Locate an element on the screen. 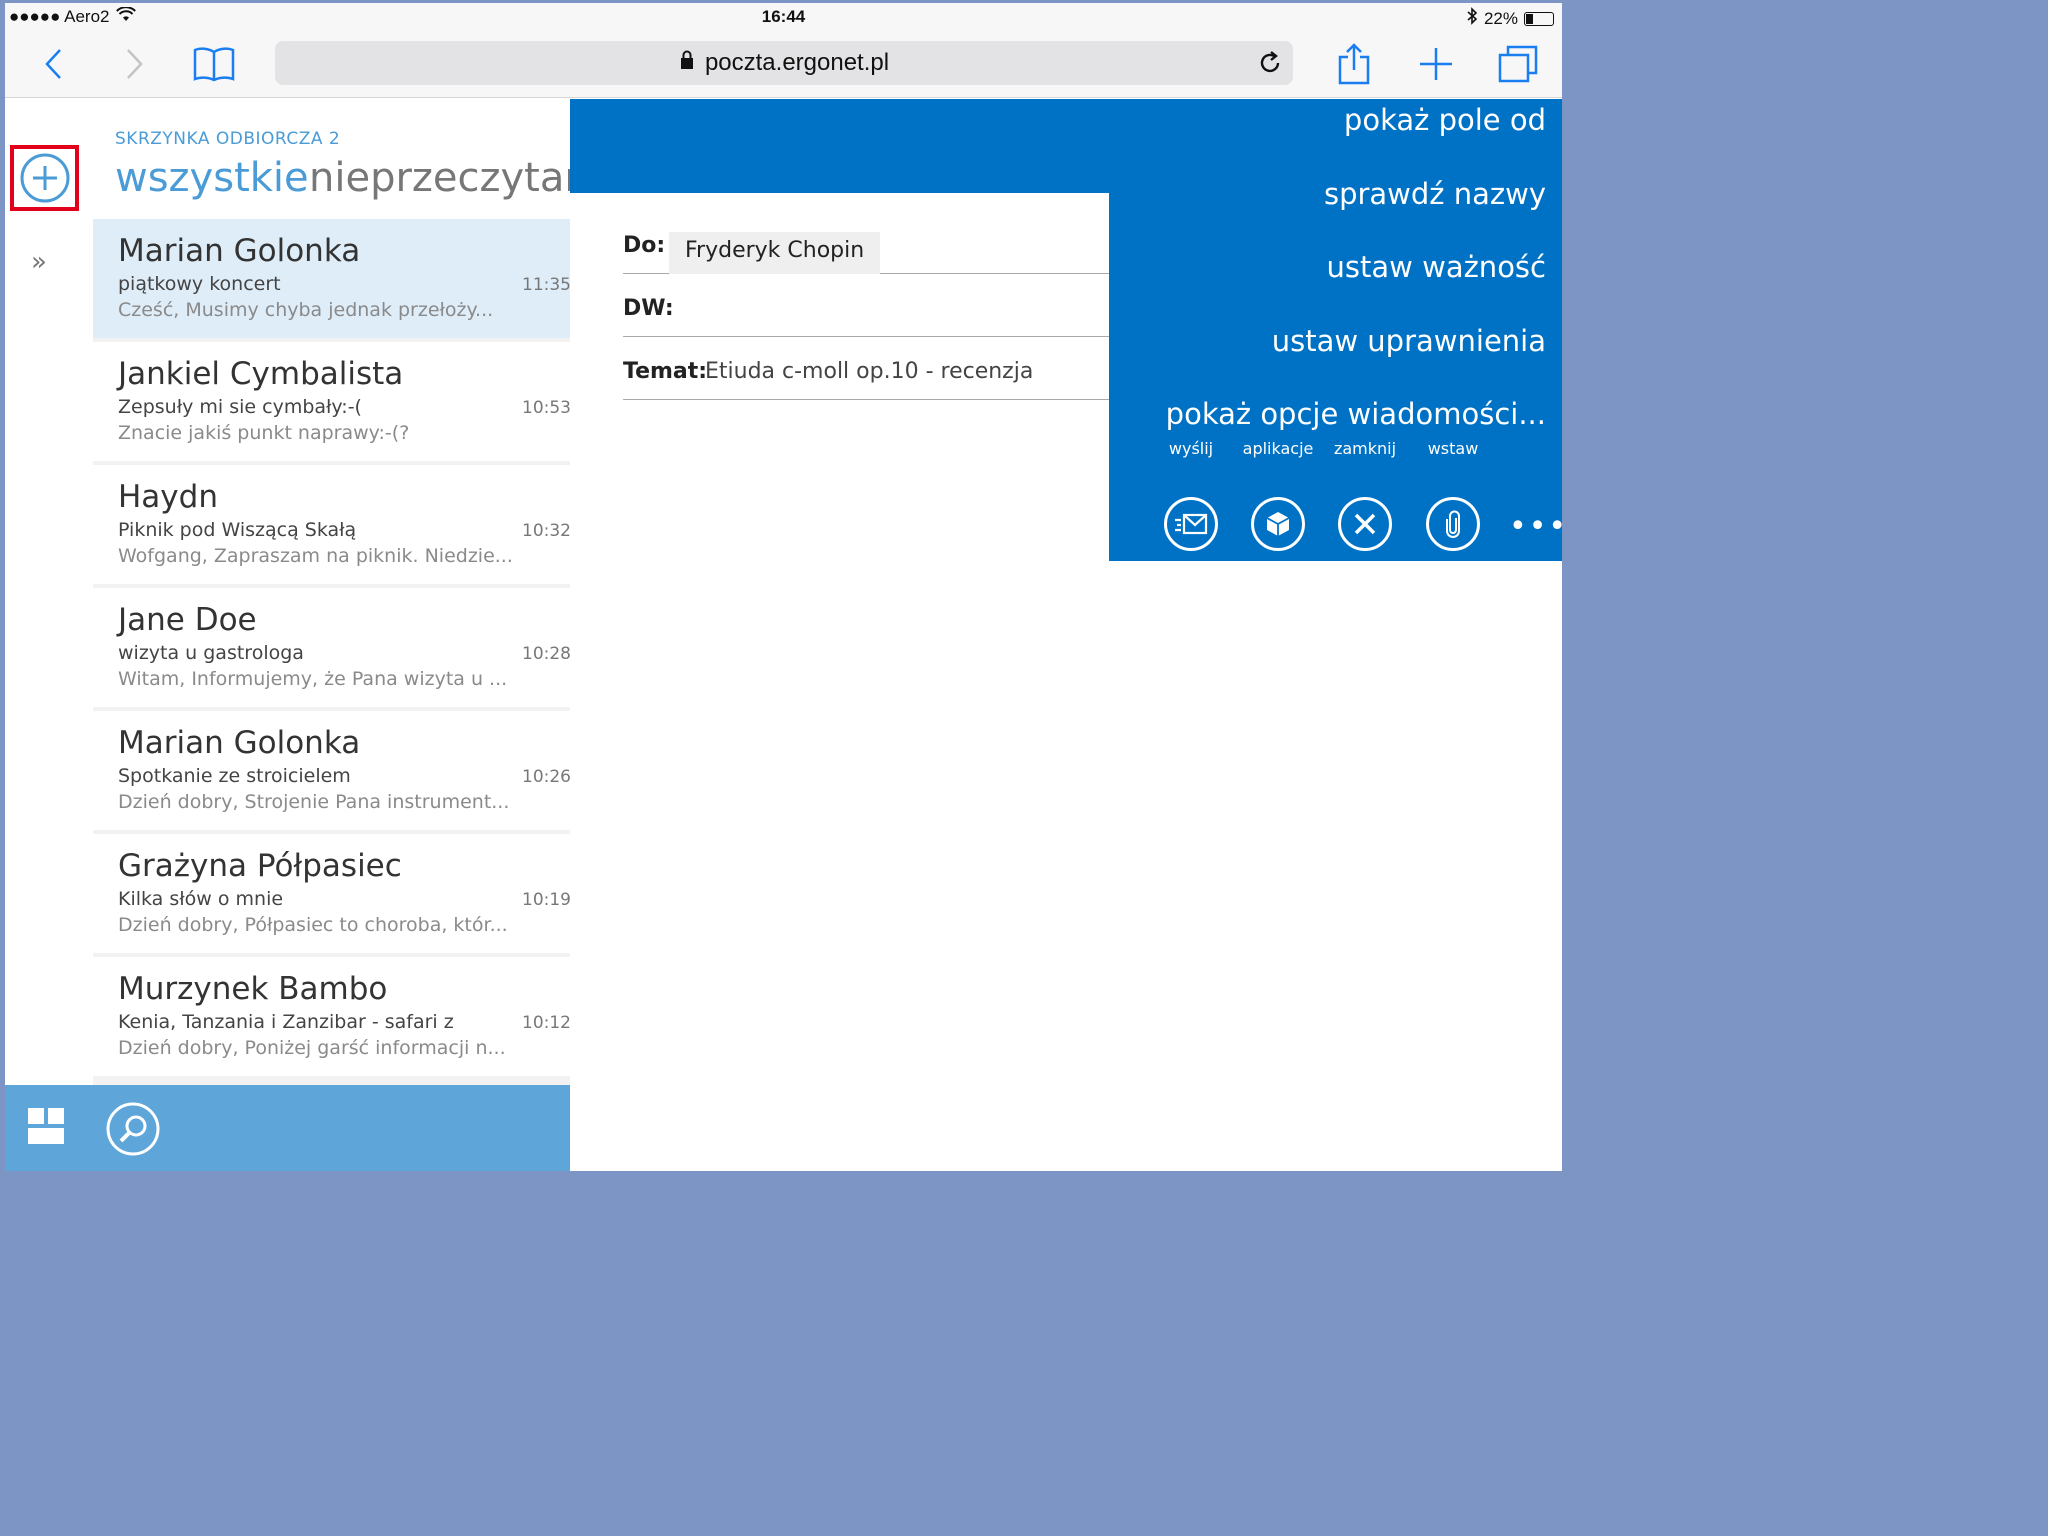  menu-item-check-names: sprawdź nazwy is located at coordinates (1435, 194).